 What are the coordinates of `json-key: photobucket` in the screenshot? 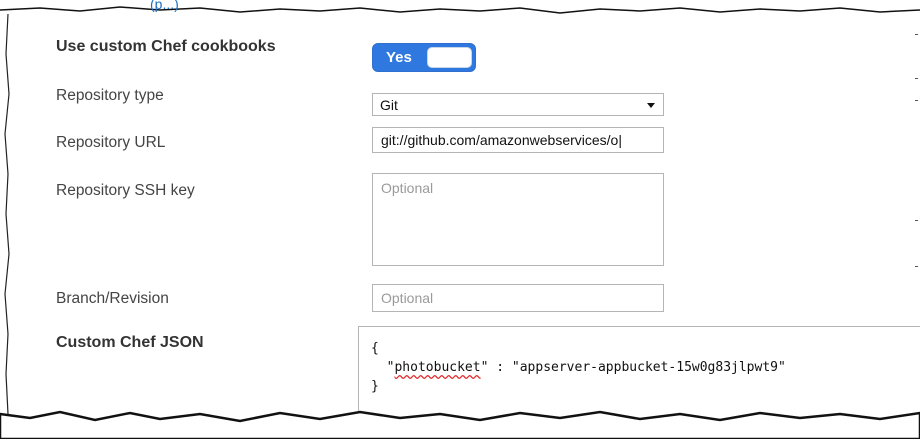 It's located at (437, 367).